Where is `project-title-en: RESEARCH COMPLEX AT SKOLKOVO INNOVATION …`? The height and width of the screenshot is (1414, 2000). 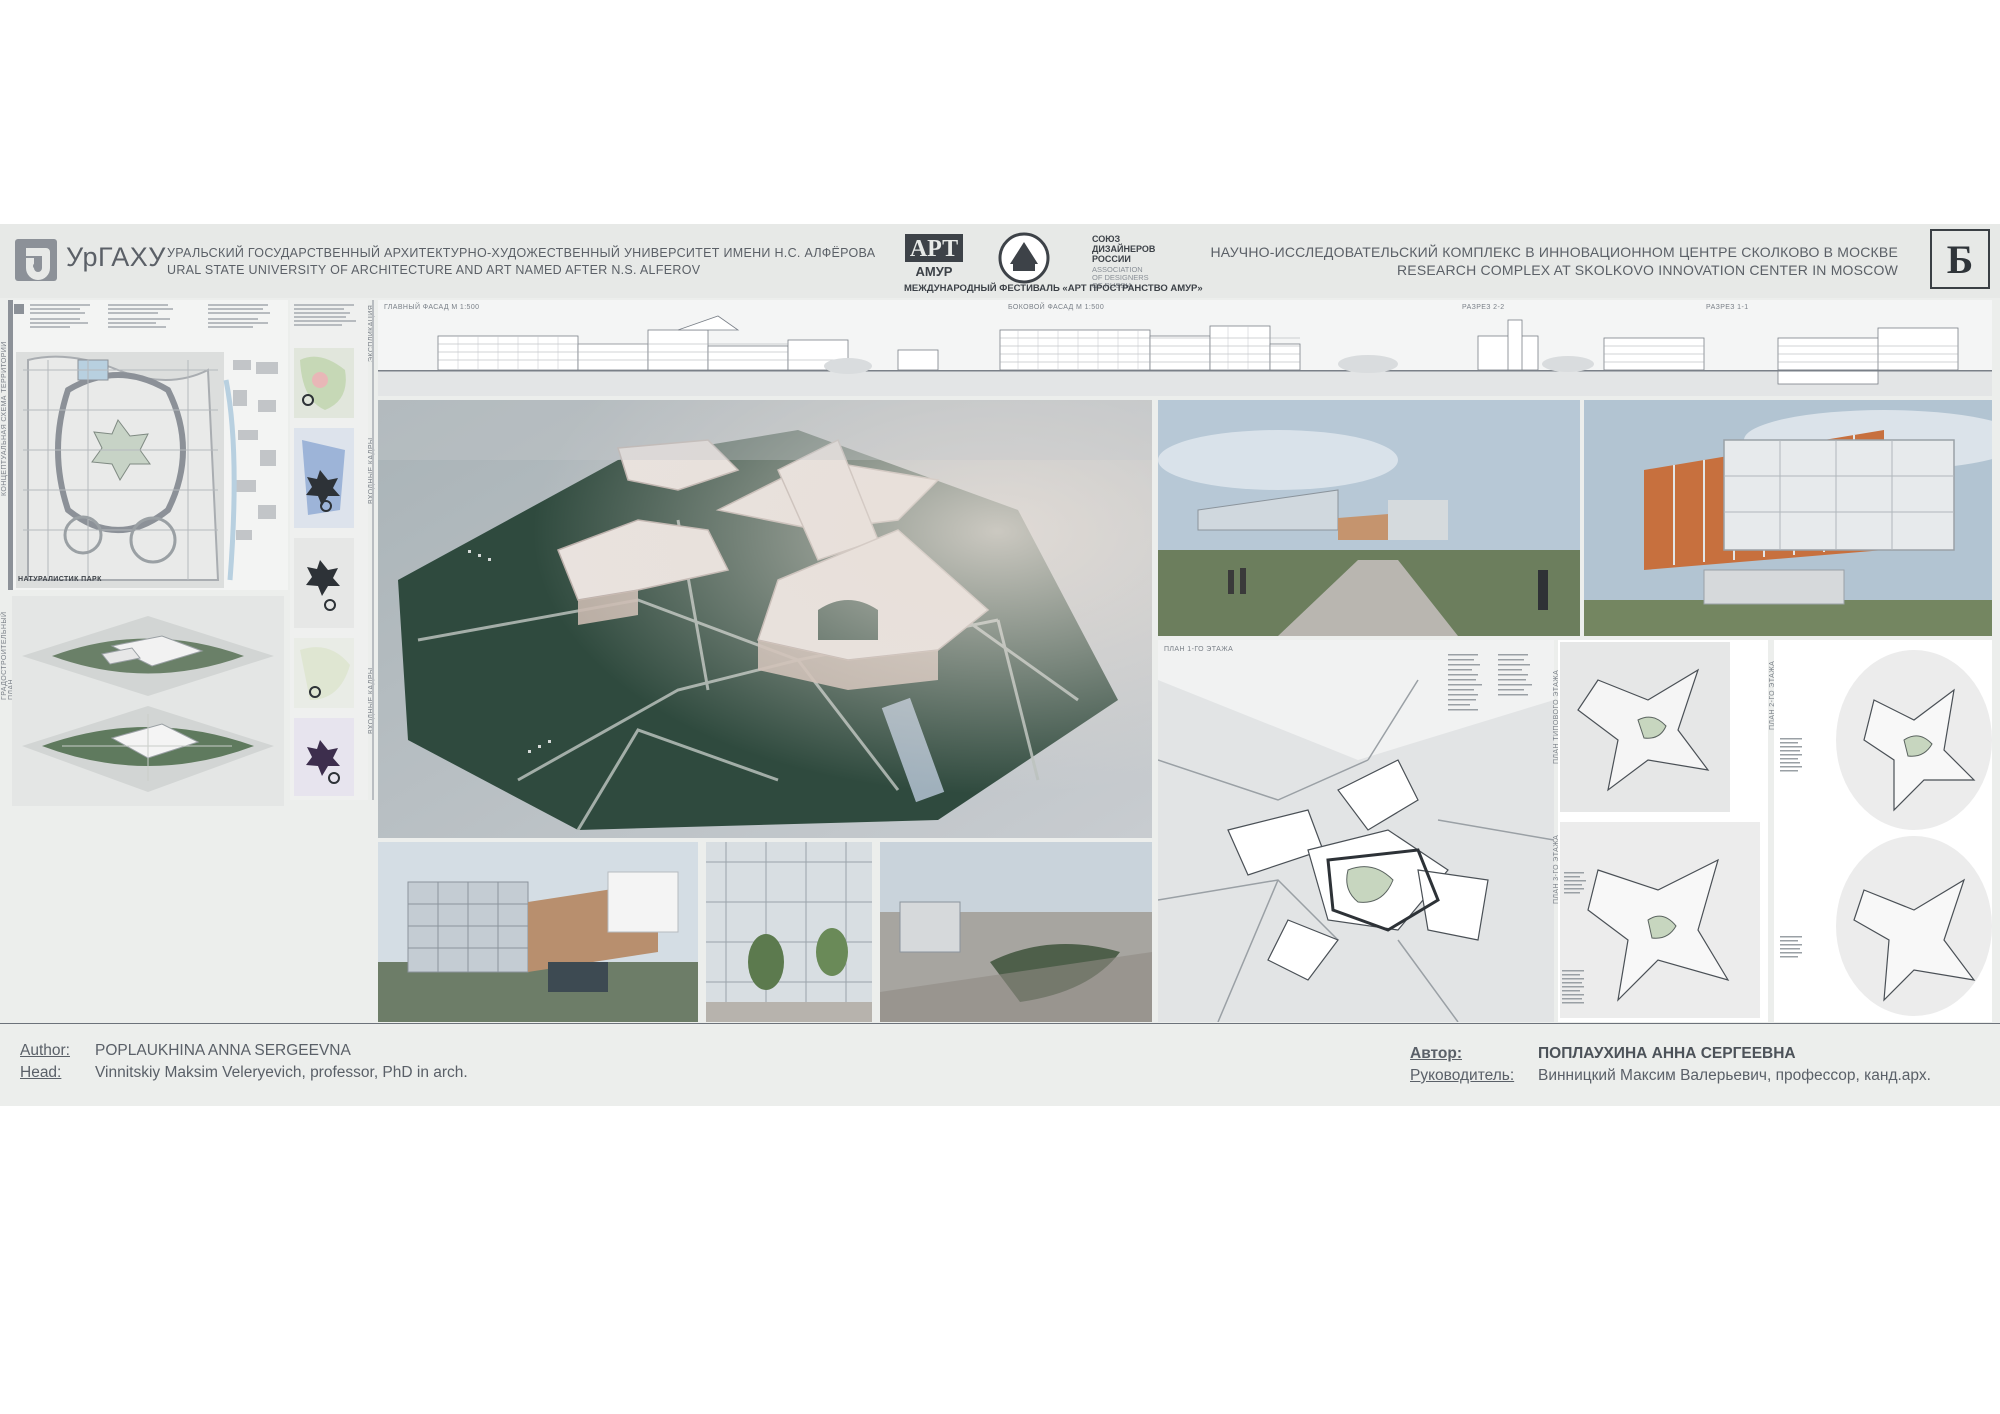 project-title-en: RESEARCH COMPLEX AT SKOLKOVO INNOVATION … is located at coordinates (1647, 270).